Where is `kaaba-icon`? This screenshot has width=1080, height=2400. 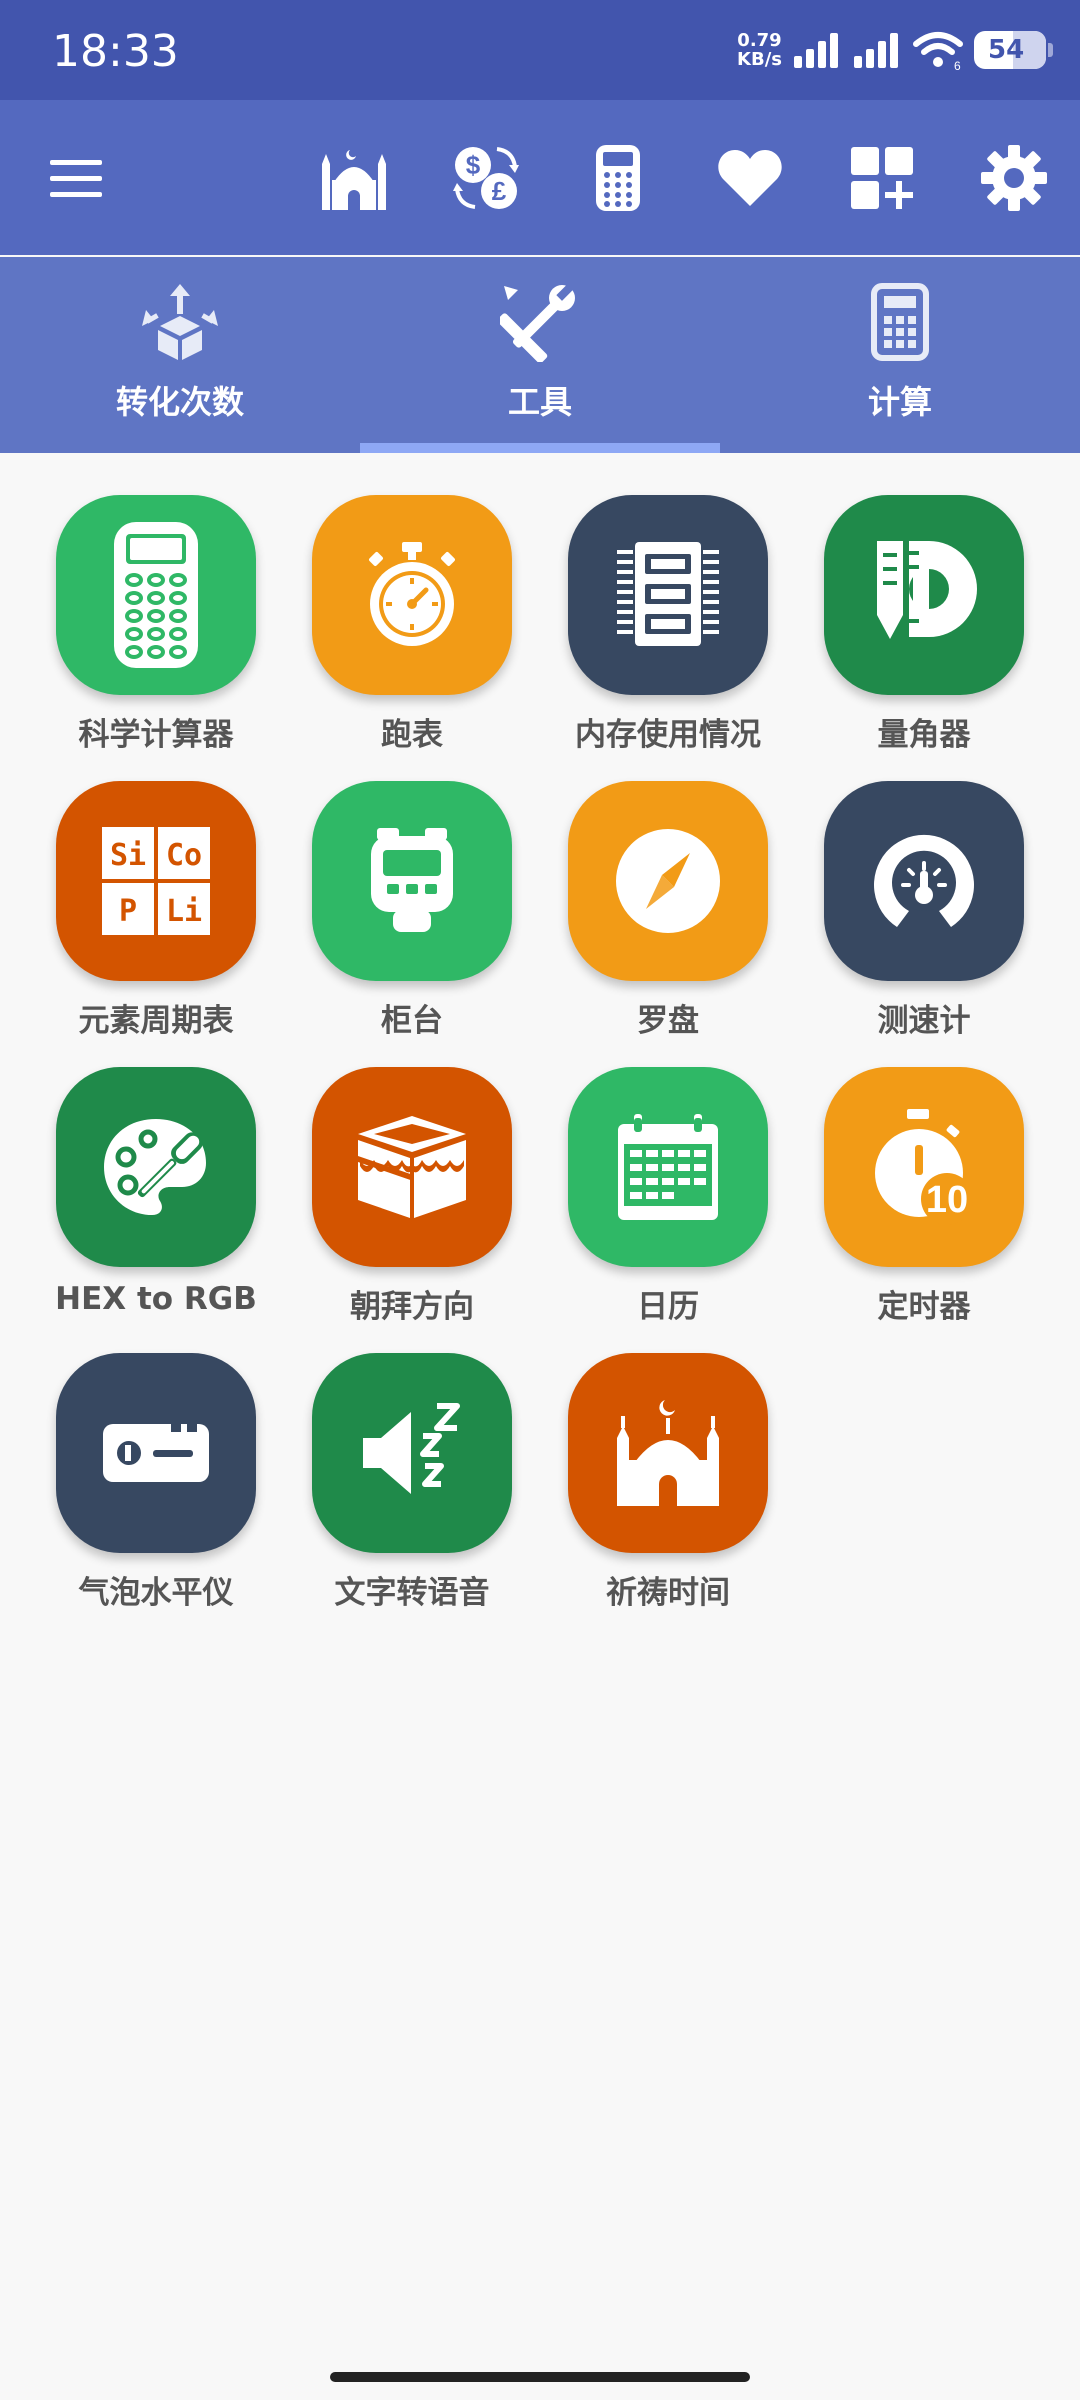
kaaba-icon is located at coordinates (412, 1167).